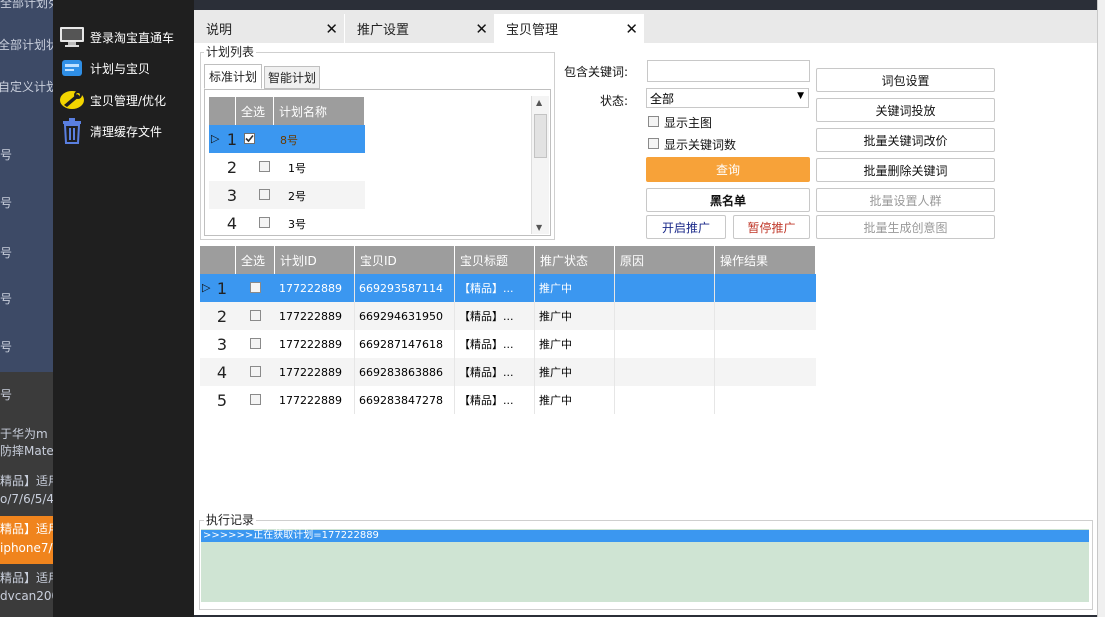 The height and width of the screenshot is (617, 1105). What do you see at coordinates (222, 372) in the screenshot?
I see `row-number: 4` at bounding box center [222, 372].